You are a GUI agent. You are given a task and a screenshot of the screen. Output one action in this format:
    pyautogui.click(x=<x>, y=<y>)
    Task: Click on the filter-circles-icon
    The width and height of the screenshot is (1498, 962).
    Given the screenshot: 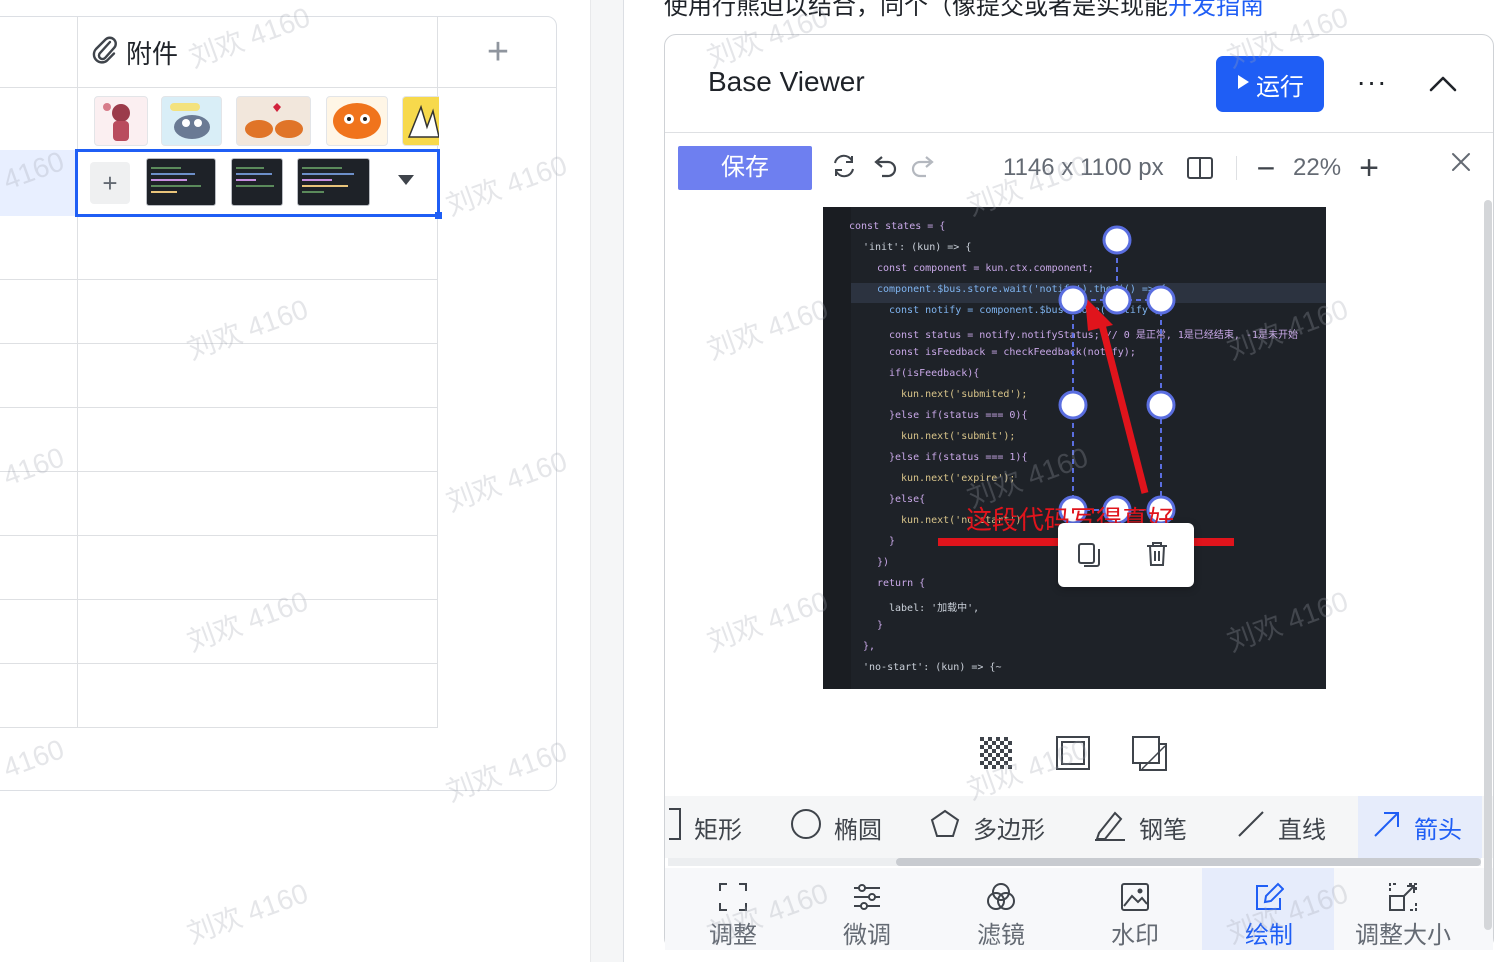 What is the action you would take?
    pyautogui.click(x=1001, y=900)
    